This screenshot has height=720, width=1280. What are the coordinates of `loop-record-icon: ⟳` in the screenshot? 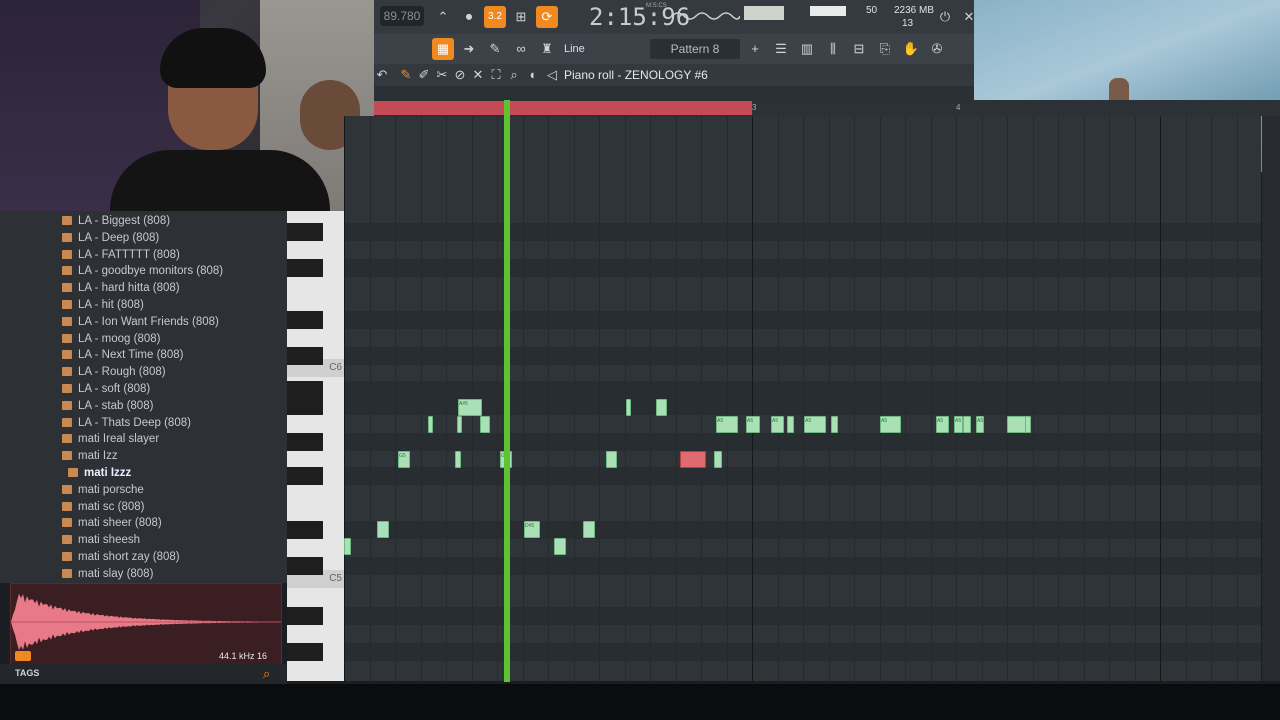 It's located at (547, 17).